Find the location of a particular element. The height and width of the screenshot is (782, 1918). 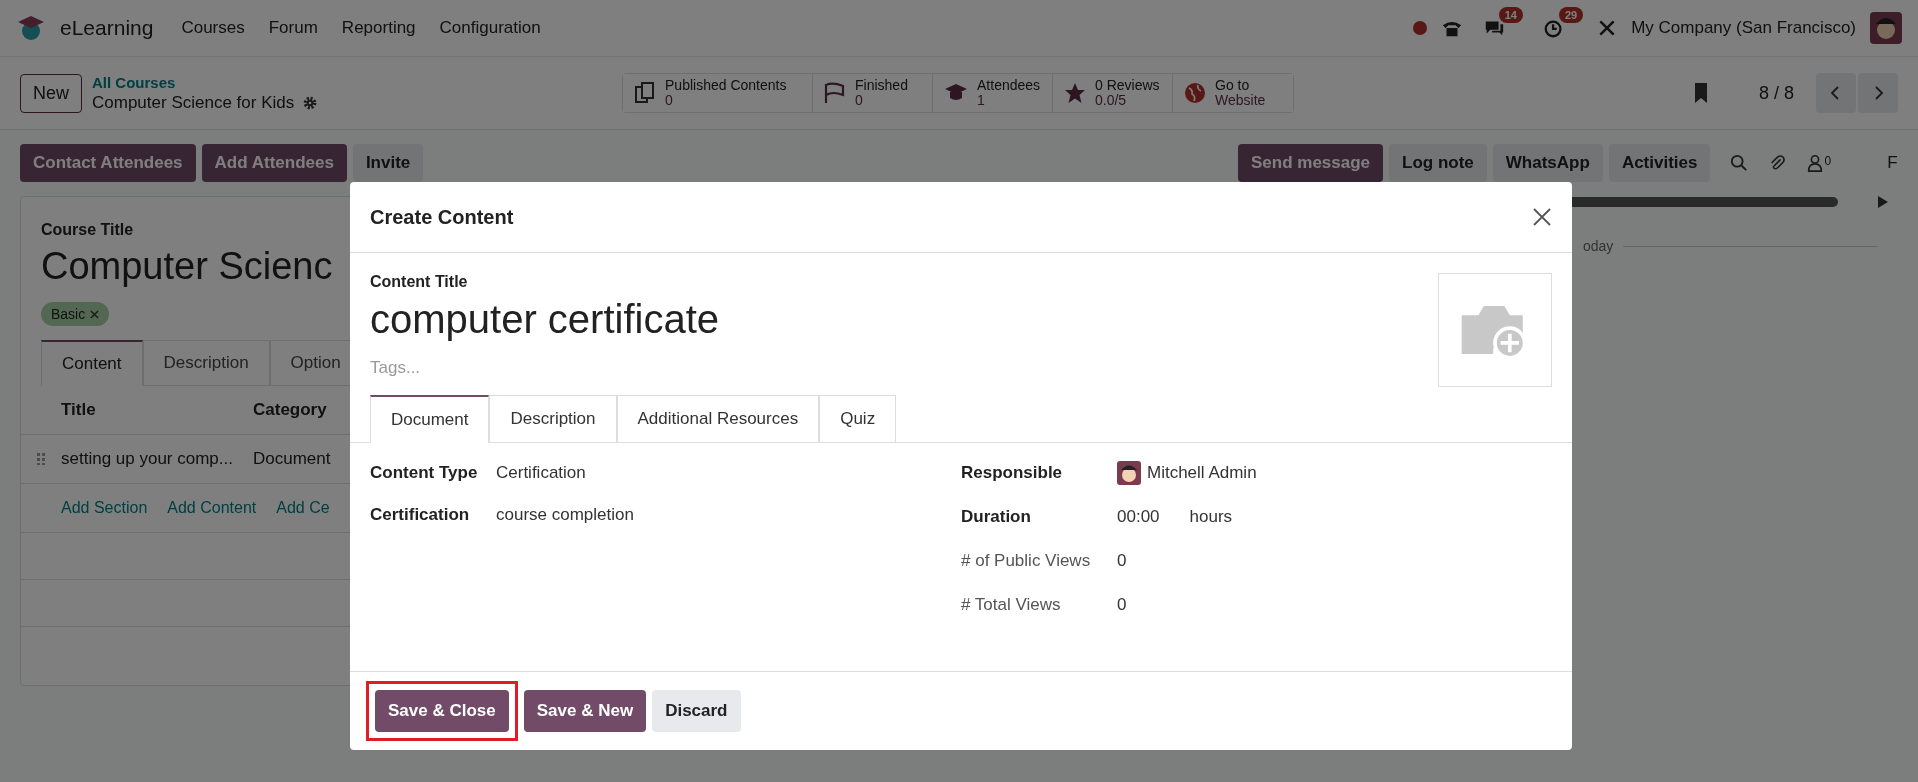

notebook-tab: Document is located at coordinates (430, 419).